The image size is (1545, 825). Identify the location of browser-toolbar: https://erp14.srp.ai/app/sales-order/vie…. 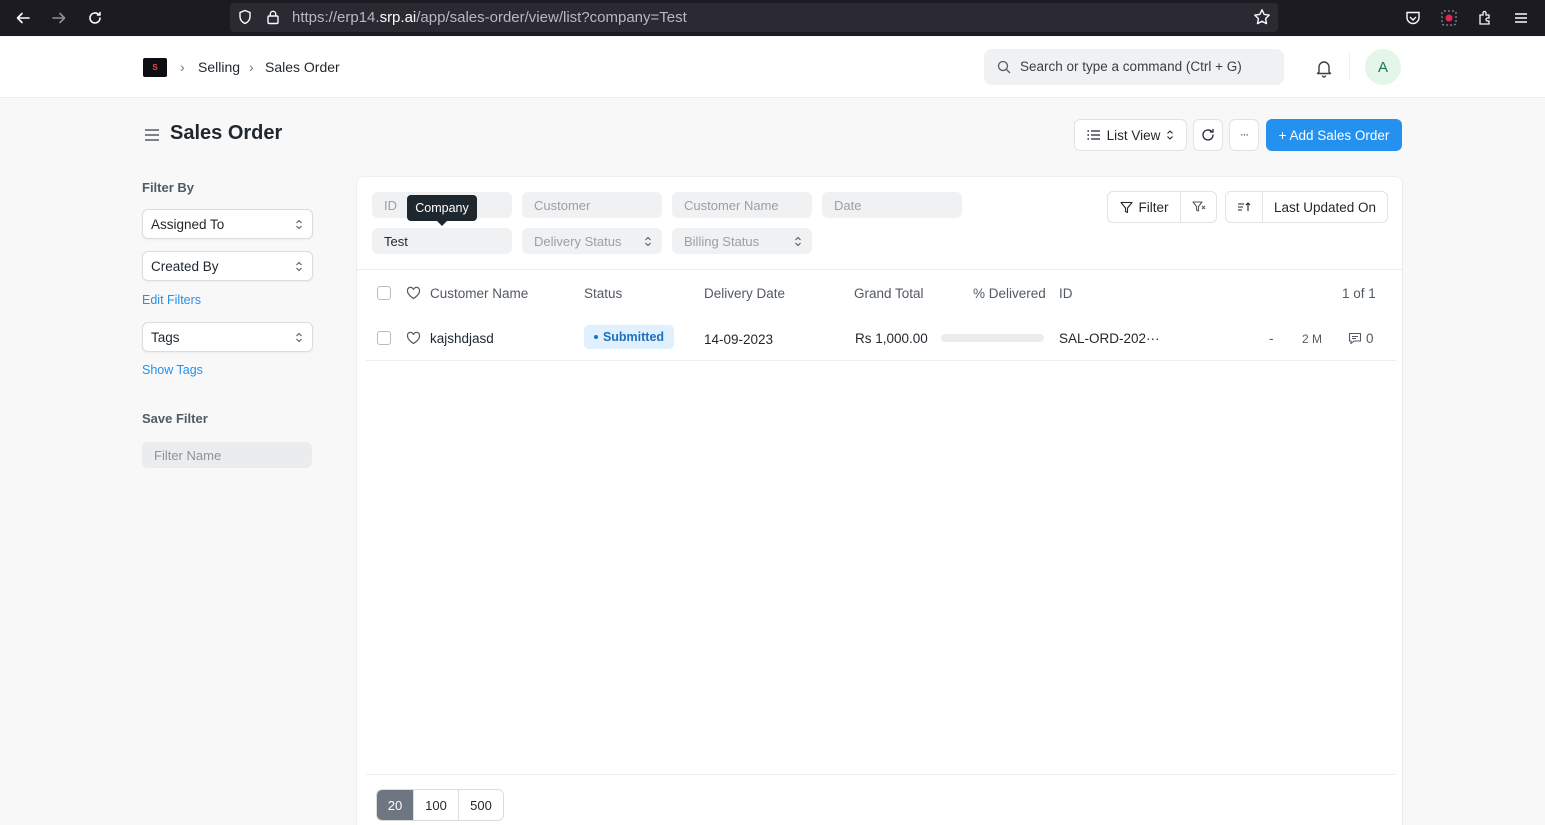
(772, 18).